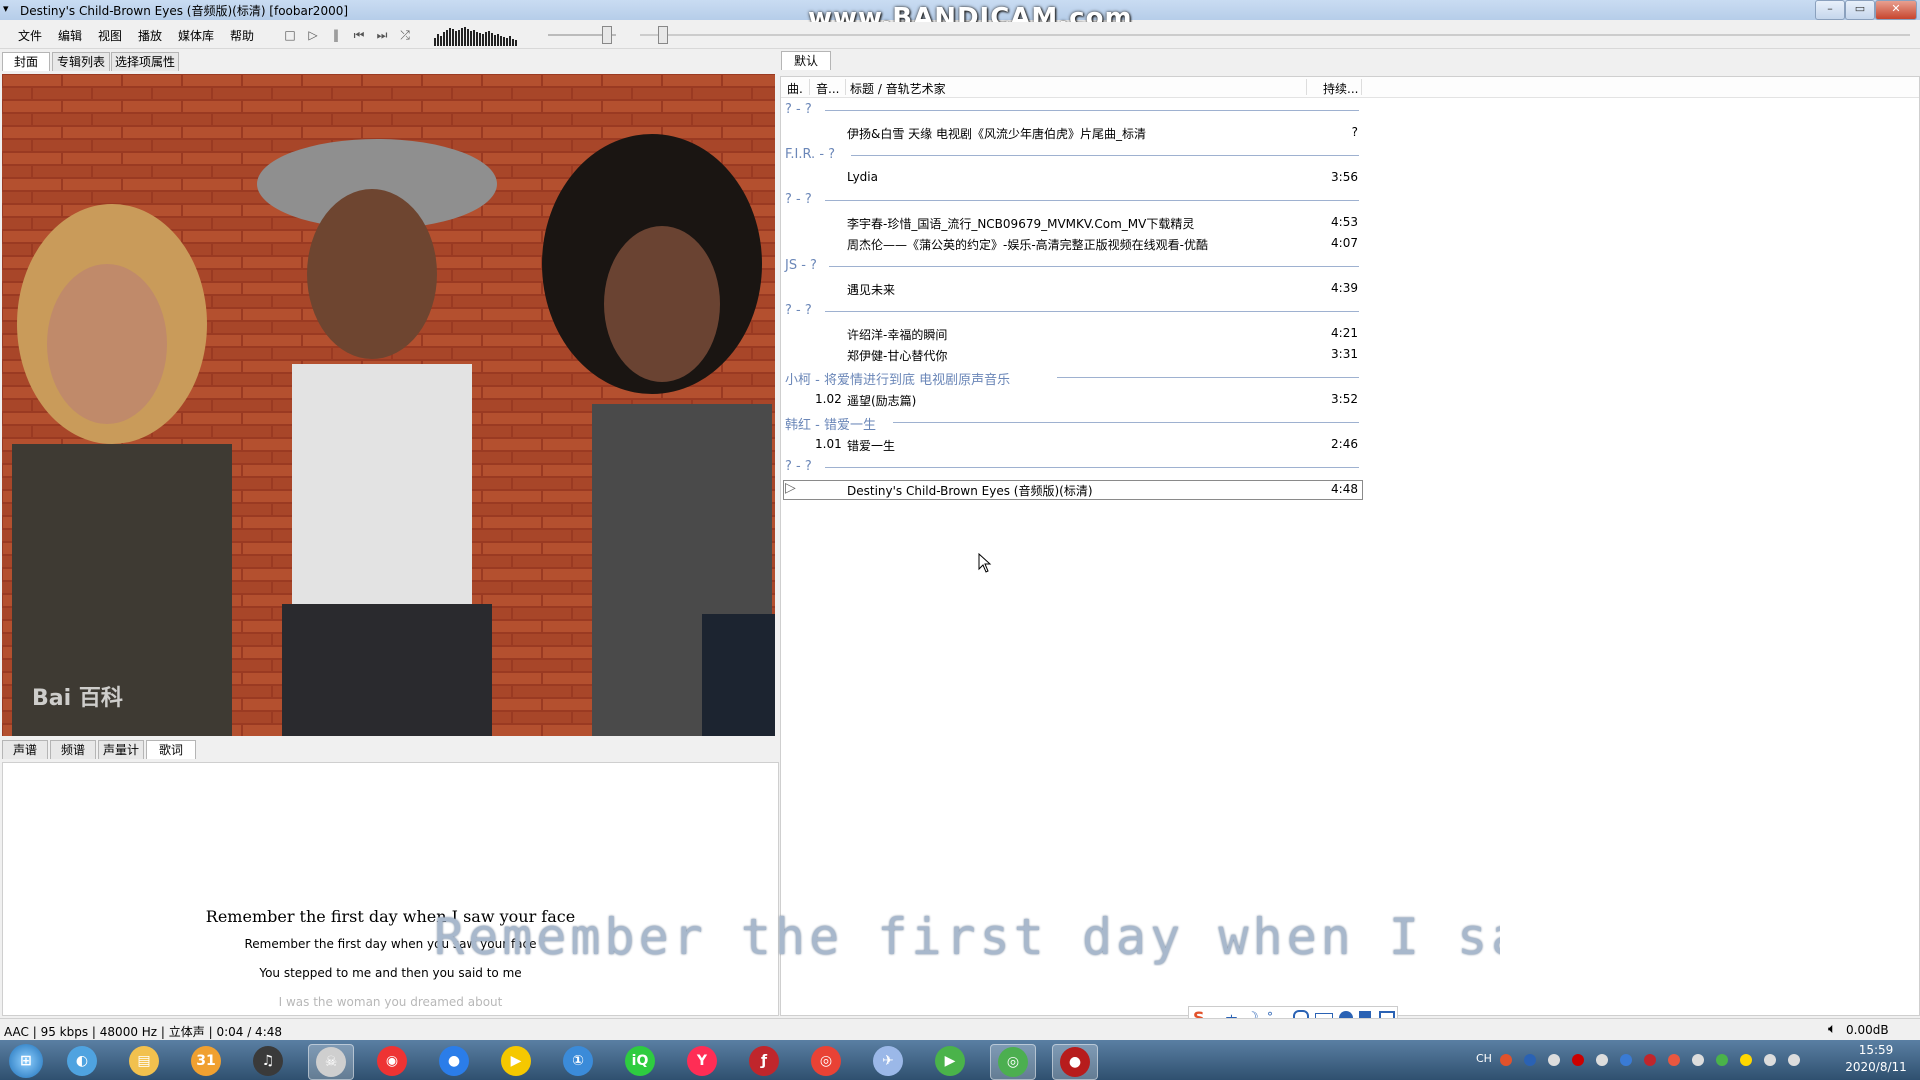 The image size is (1920, 1080). I want to click on track-title: Destiny's Child-Brown Eyes (音频版)(标清), so click(970, 490).